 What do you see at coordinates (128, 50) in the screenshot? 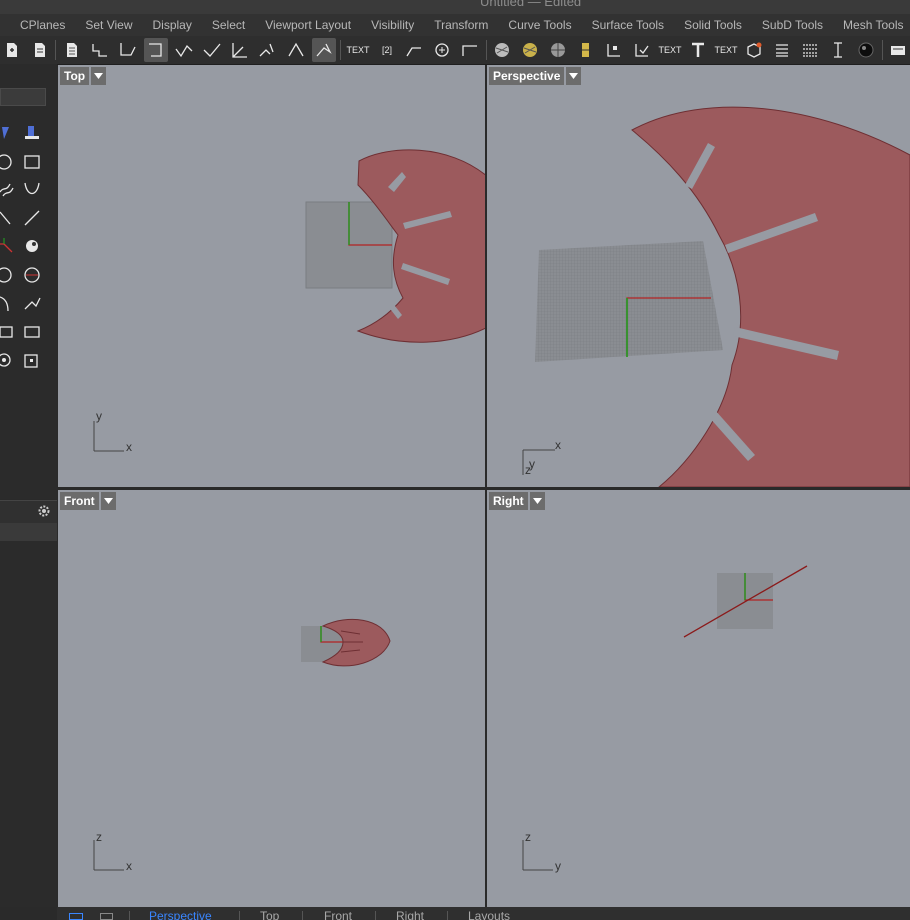
I see `line-icon` at bounding box center [128, 50].